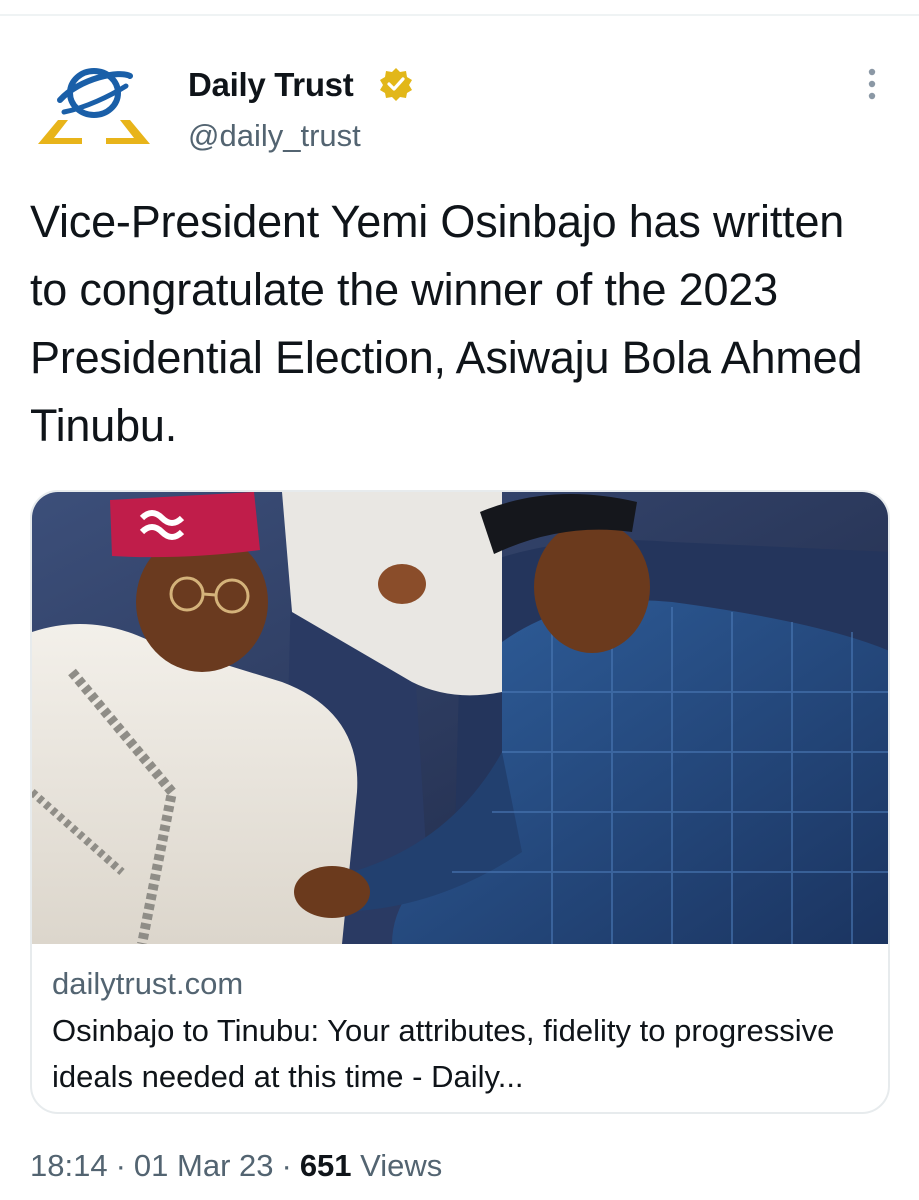 This screenshot has height=1200, width=919. What do you see at coordinates (872, 84) in the screenshot?
I see `more-options-icon` at bounding box center [872, 84].